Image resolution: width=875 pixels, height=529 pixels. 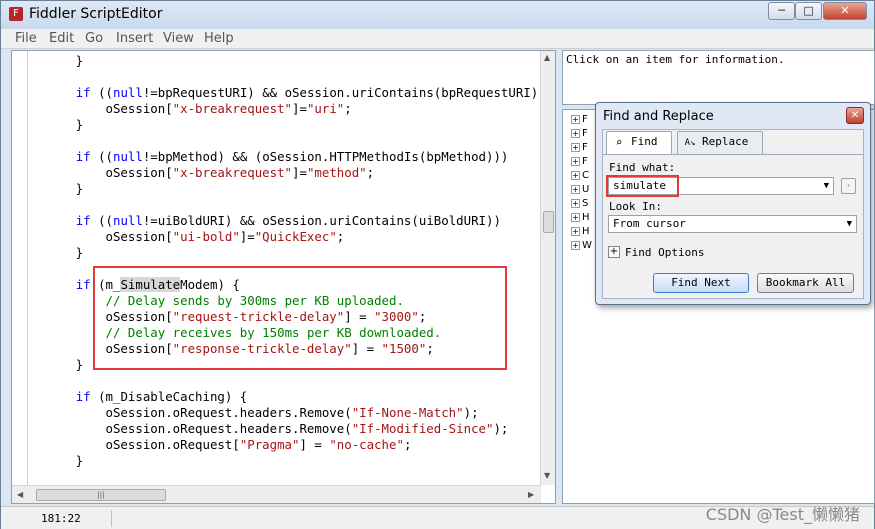 What do you see at coordinates (128, 444) in the screenshot?
I see `code-token: oSession.oRequest[` at bounding box center [128, 444].